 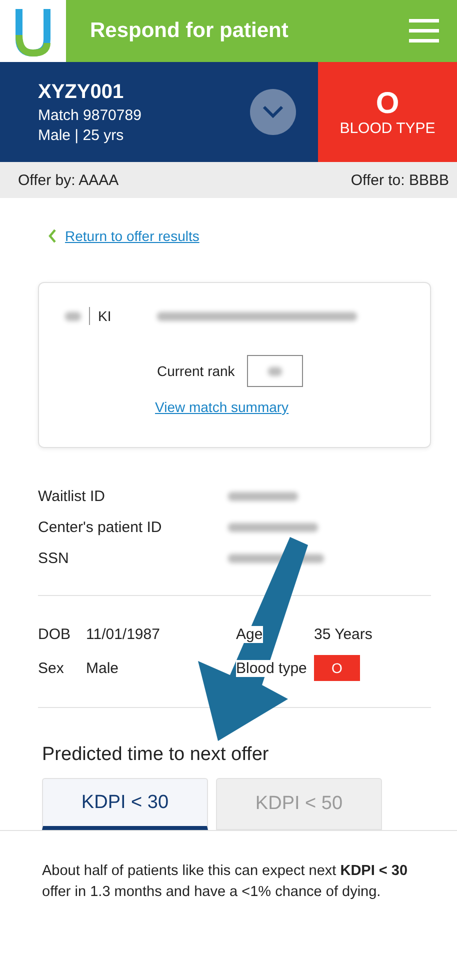 I want to click on blood-type-badge: O, so click(x=337, y=668).